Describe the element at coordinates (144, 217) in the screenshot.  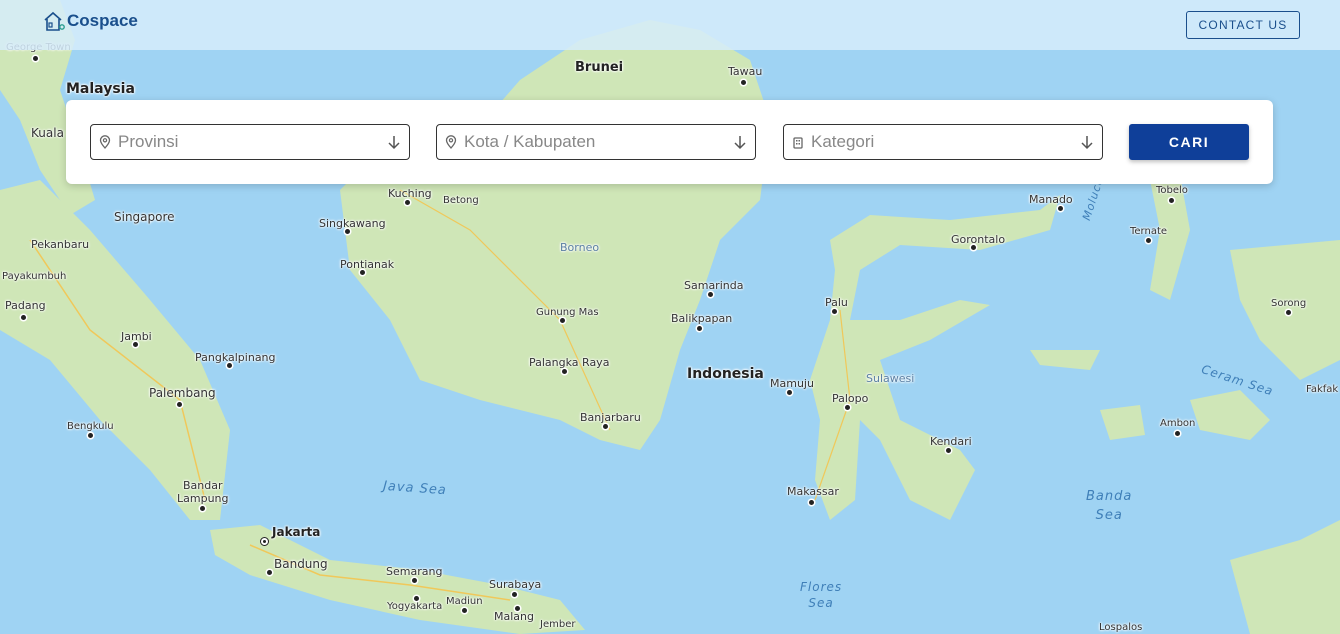
I see `map-label-singapore: Singapore` at that location.